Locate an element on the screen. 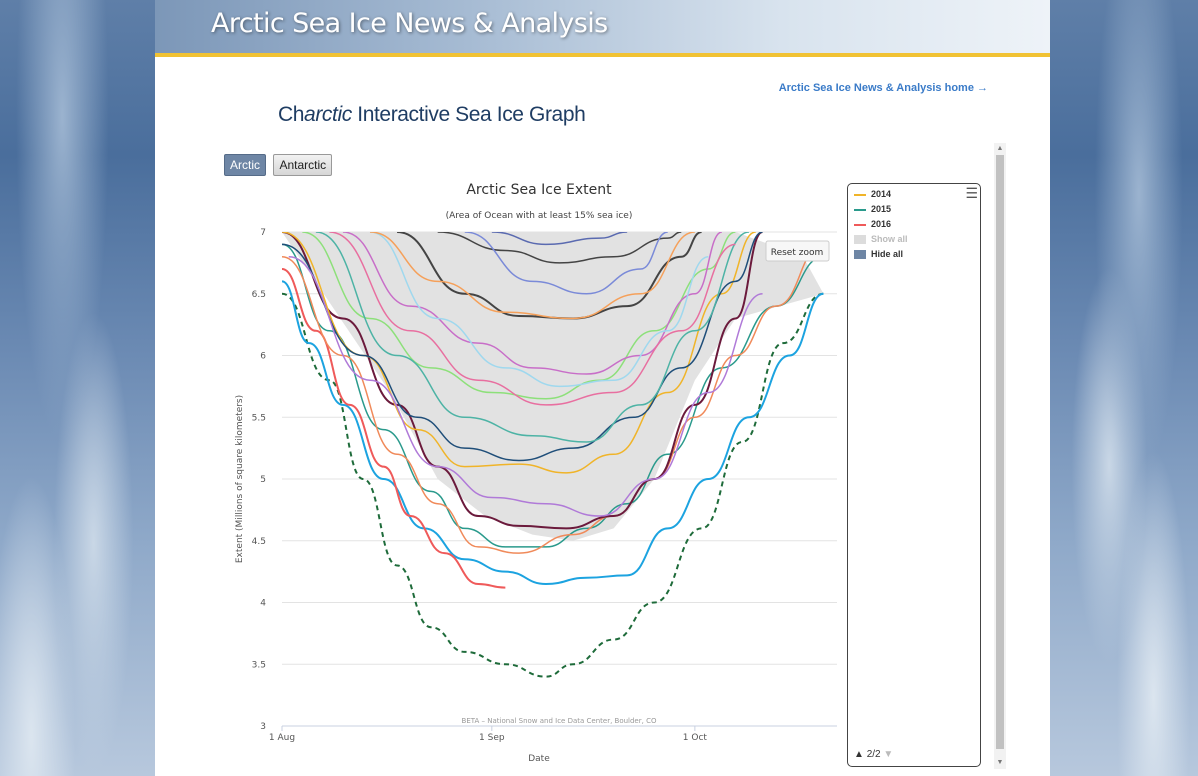  vertical-scrollbar: ▲ ▼ is located at coordinates (1000, 456).